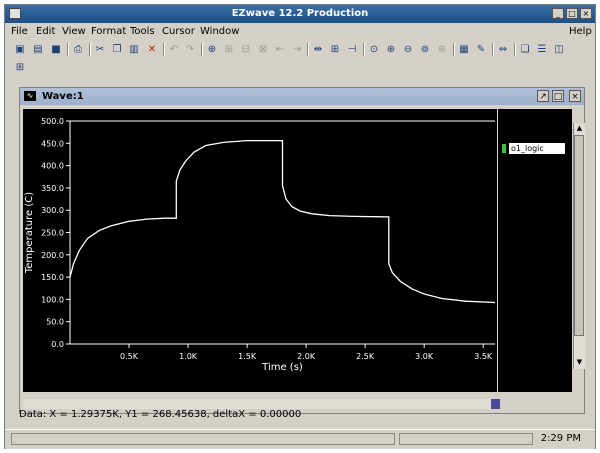 This screenshot has width=600, height=453. What do you see at coordinates (20, 49) in the screenshot?
I see `new-window-icon: ▣` at bounding box center [20, 49].